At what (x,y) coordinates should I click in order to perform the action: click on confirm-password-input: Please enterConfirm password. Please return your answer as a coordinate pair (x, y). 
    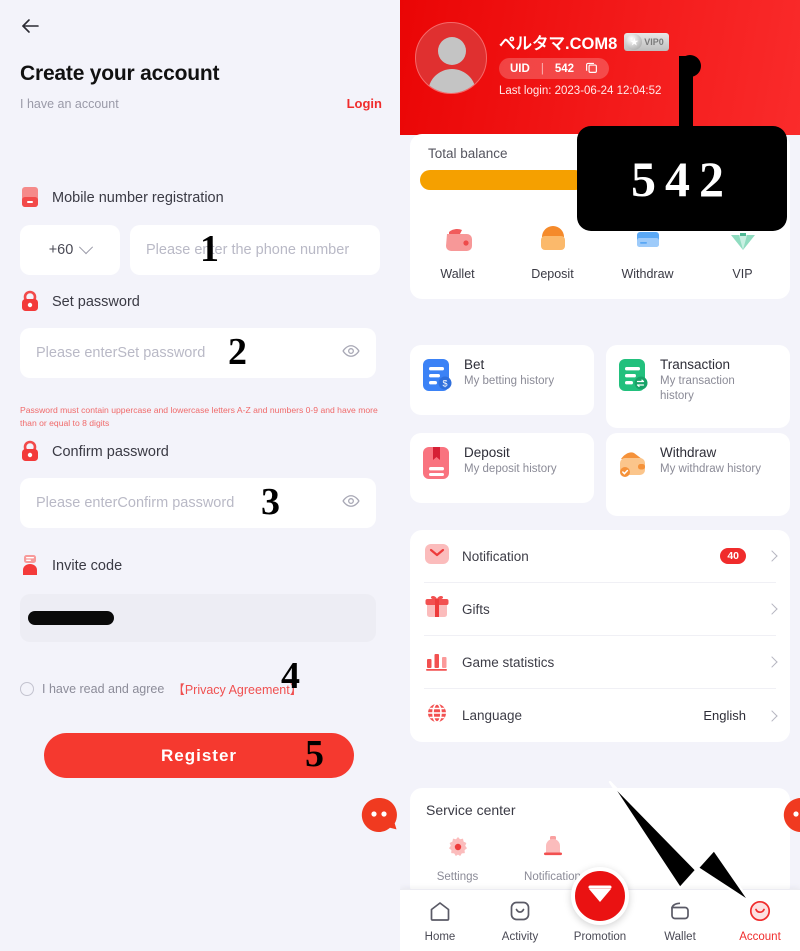
    Looking at the image, I should click on (198, 503).